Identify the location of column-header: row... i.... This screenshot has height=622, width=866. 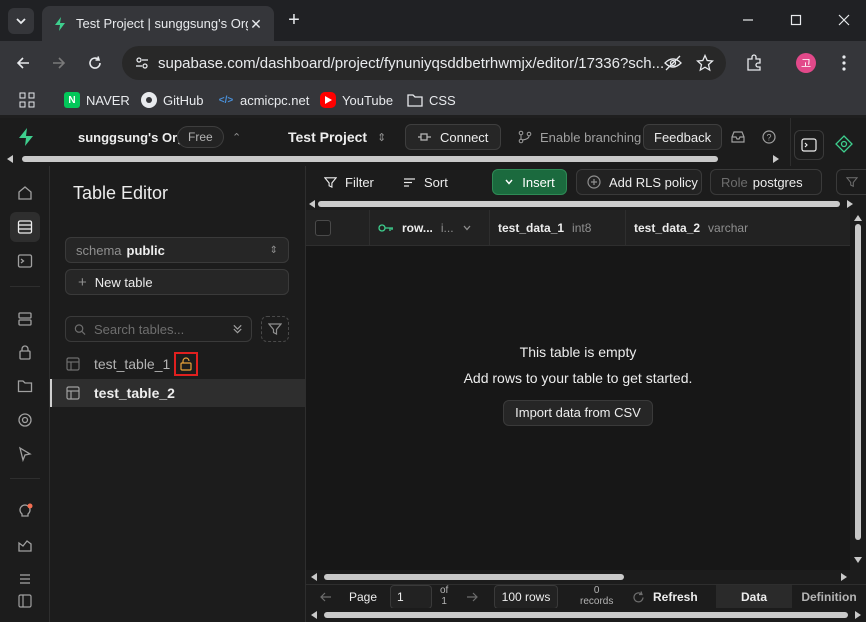
(430, 227).